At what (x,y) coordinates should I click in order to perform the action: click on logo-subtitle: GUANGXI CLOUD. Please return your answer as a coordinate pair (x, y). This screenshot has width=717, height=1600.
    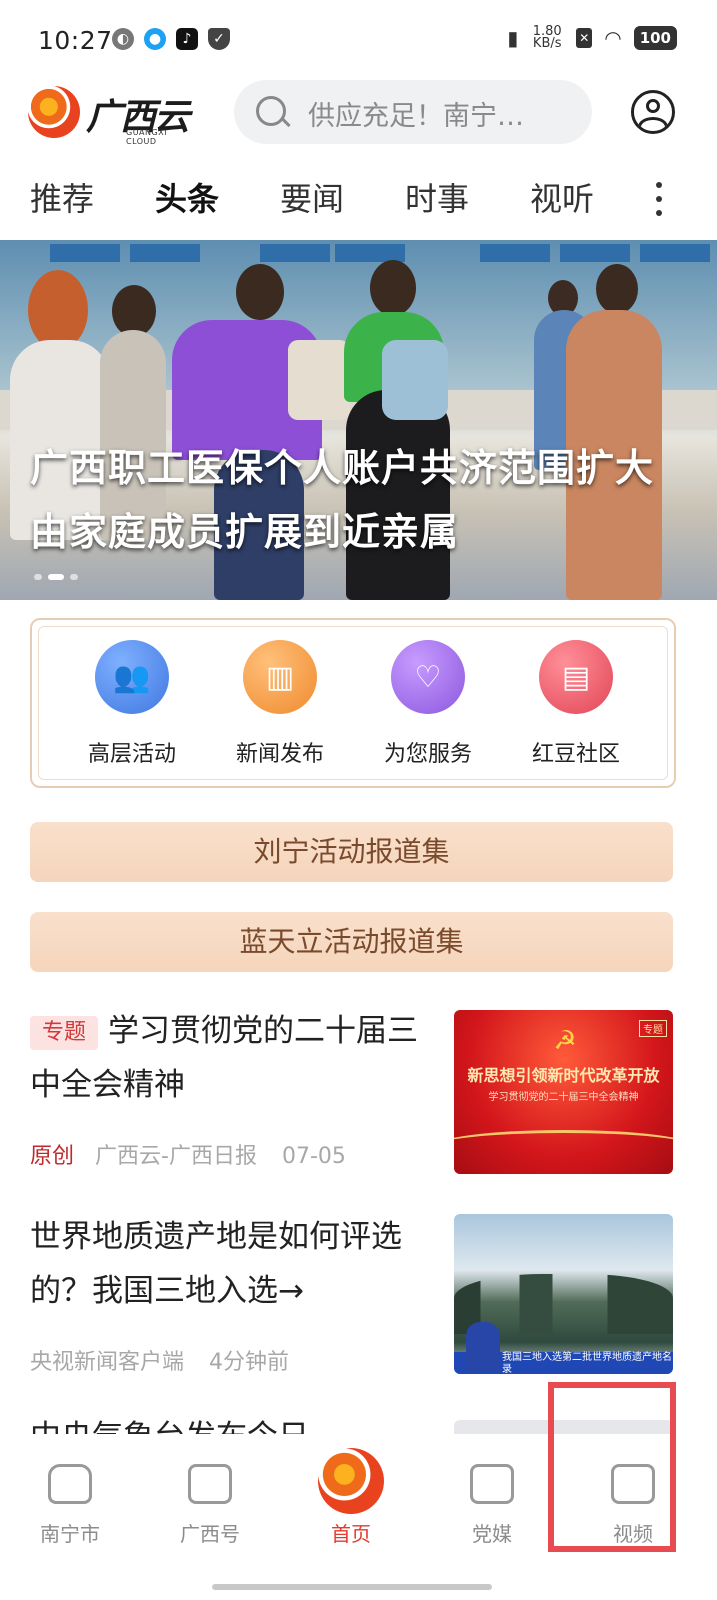
    Looking at the image, I should click on (147, 137).